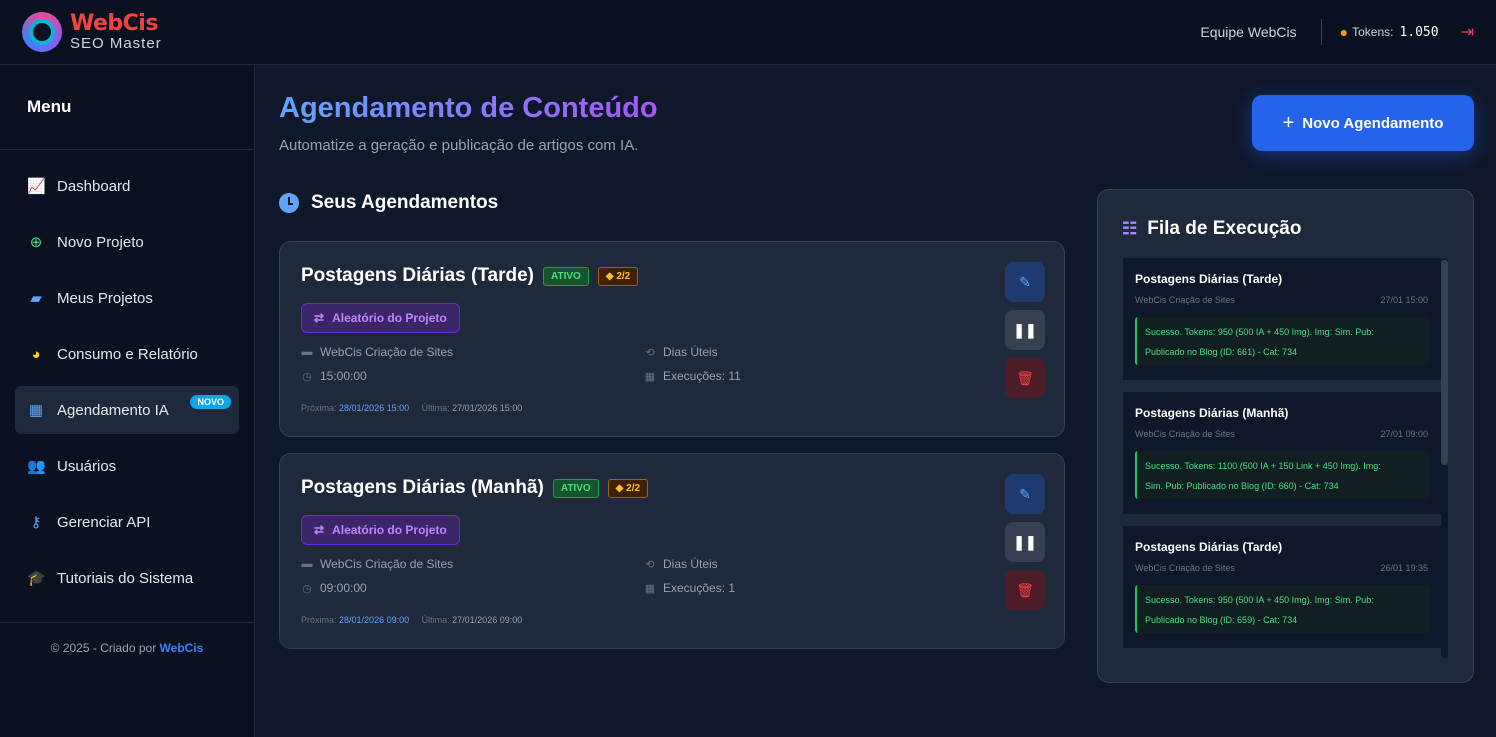 This screenshot has height=737, width=1496. I want to click on sidebar-item-label: Agendamento IA, so click(113, 410).